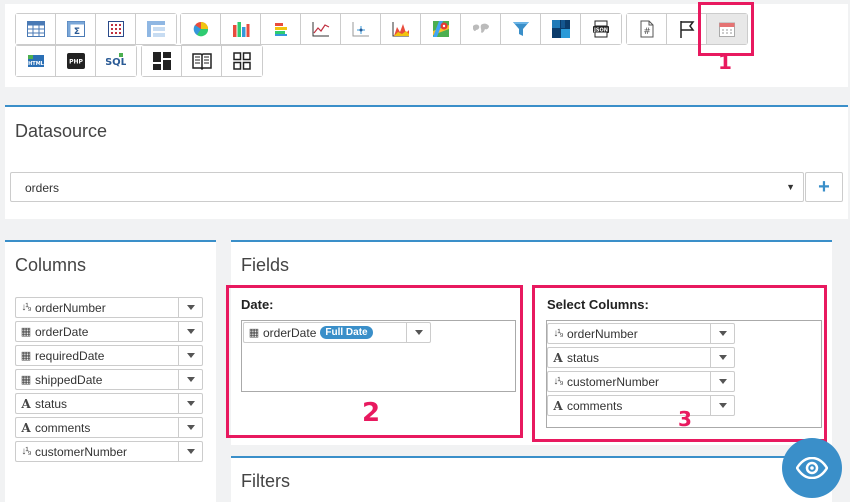  What do you see at coordinates (51, 403) in the screenshot?
I see `column-label: status` at bounding box center [51, 403].